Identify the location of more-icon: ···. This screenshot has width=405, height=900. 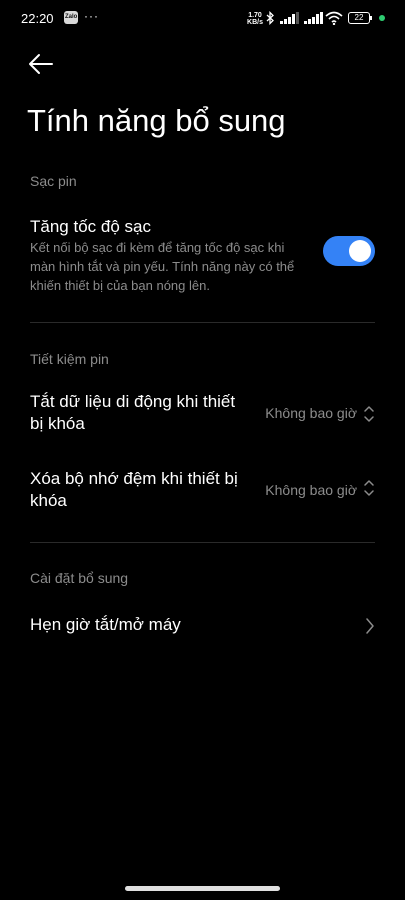
(91, 16).